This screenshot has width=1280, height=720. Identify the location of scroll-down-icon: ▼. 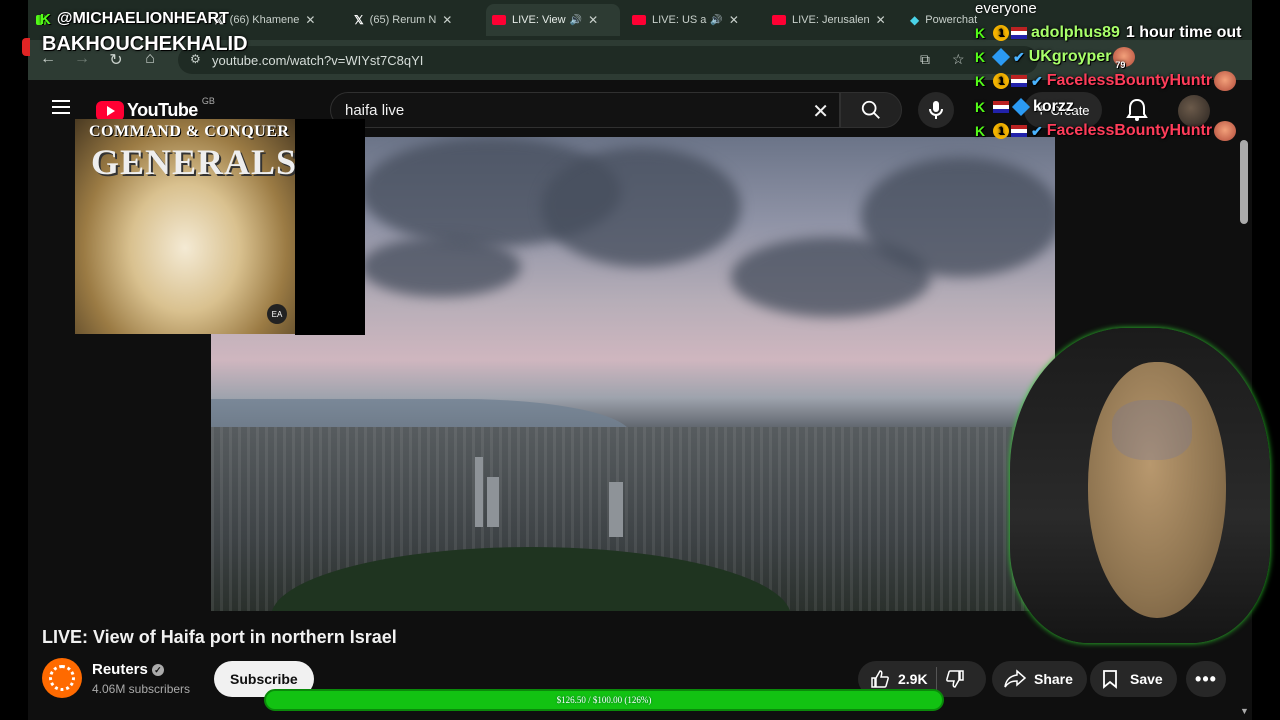
(1244, 711).